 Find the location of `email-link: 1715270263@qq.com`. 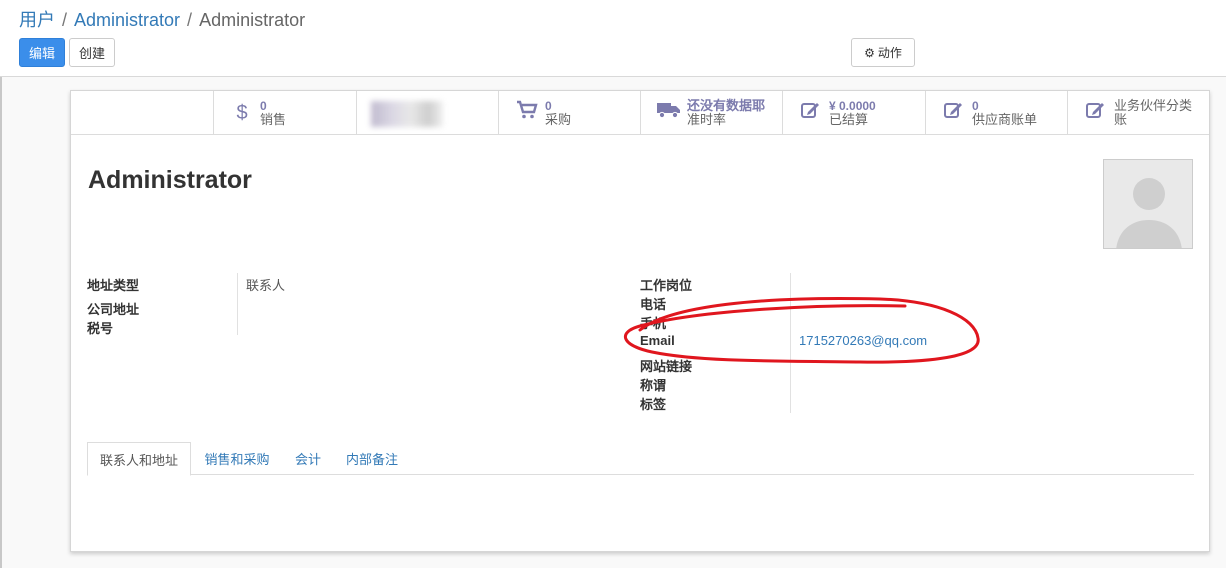

email-link: 1715270263@qq.com is located at coordinates (863, 340).